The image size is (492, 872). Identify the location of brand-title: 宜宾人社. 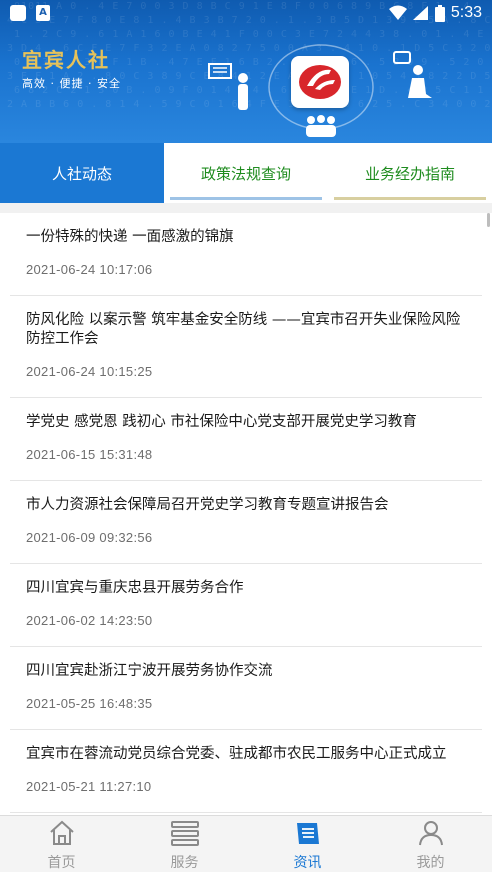
(66, 60).